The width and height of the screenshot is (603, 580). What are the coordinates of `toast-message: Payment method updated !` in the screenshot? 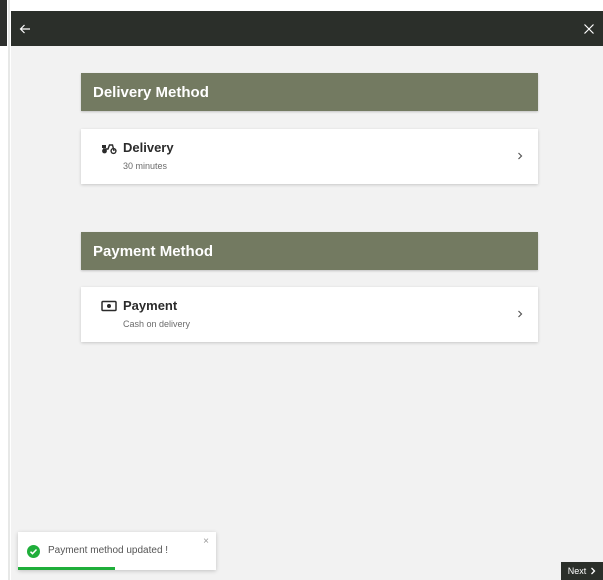 It's located at (108, 550).